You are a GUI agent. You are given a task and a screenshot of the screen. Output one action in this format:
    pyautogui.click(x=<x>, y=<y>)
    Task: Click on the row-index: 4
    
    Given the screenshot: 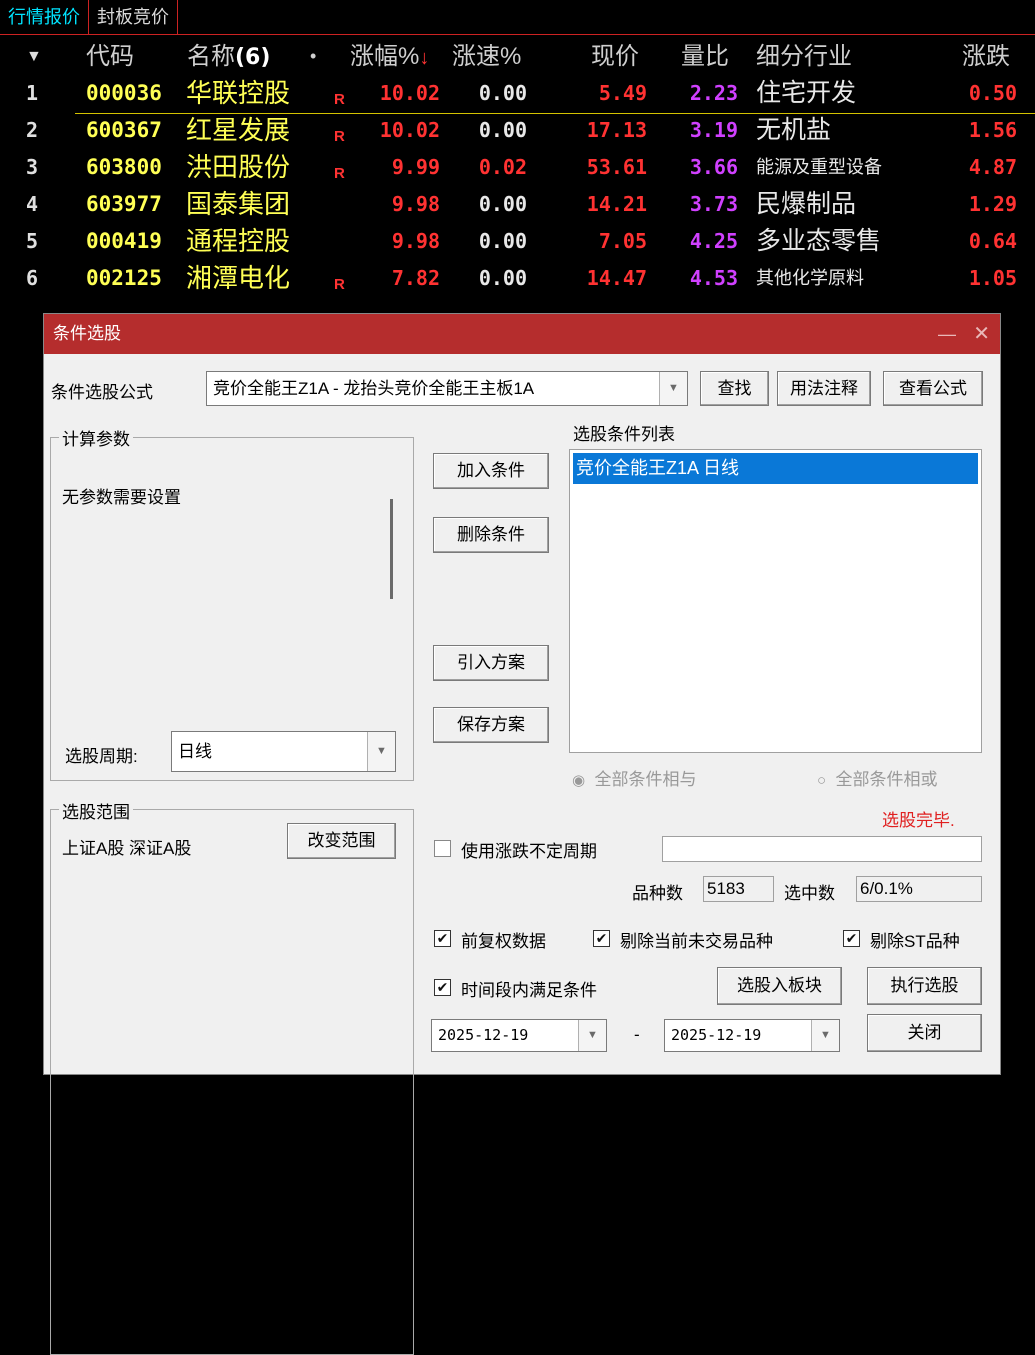 What is the action you would take?
    pyautogui.click(x=32, y=204)
    